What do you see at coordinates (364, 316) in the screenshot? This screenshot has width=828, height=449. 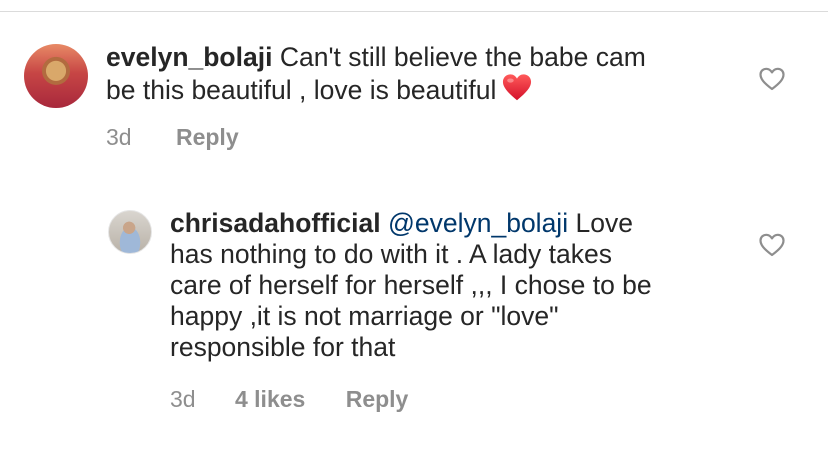 I see `reply-text-line-4: happy ,it is not marriage or "love"` at bounding box center [364, 316].